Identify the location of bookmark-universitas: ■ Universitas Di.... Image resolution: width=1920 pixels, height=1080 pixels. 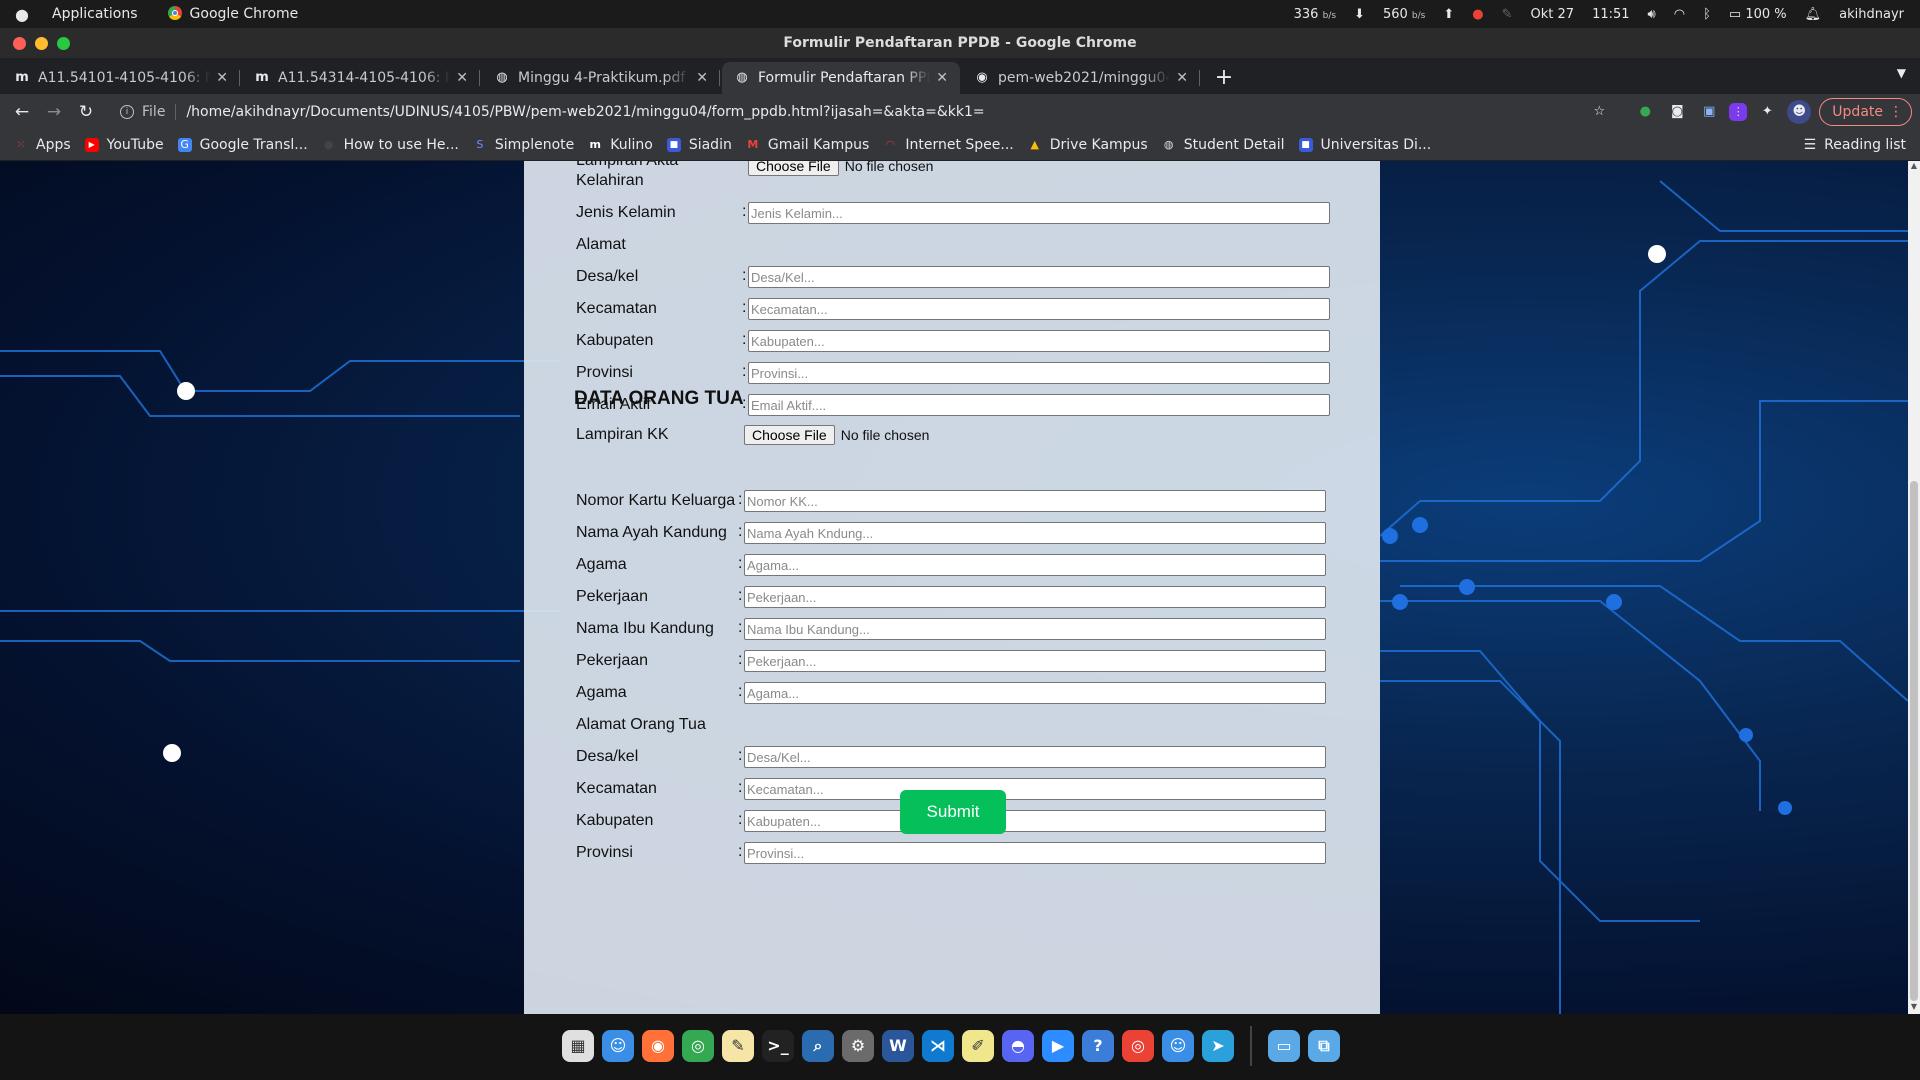
(1364, 145).